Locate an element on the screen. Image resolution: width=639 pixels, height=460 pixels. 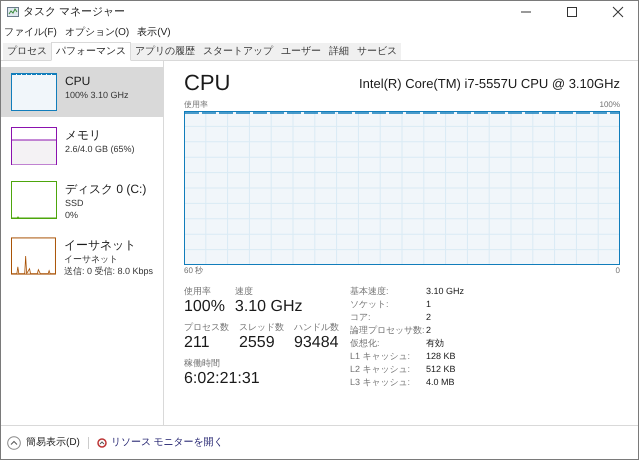
item-title: メモリ is located at coordinates (83, 135).